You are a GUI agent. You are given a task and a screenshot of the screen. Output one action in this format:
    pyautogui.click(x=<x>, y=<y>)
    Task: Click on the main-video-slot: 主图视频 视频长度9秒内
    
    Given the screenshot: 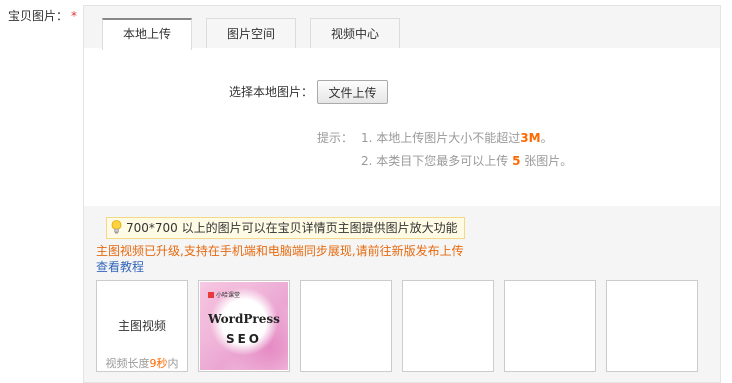 What is the action you would take?
    pyautogui.click(x=142, y=326)
    